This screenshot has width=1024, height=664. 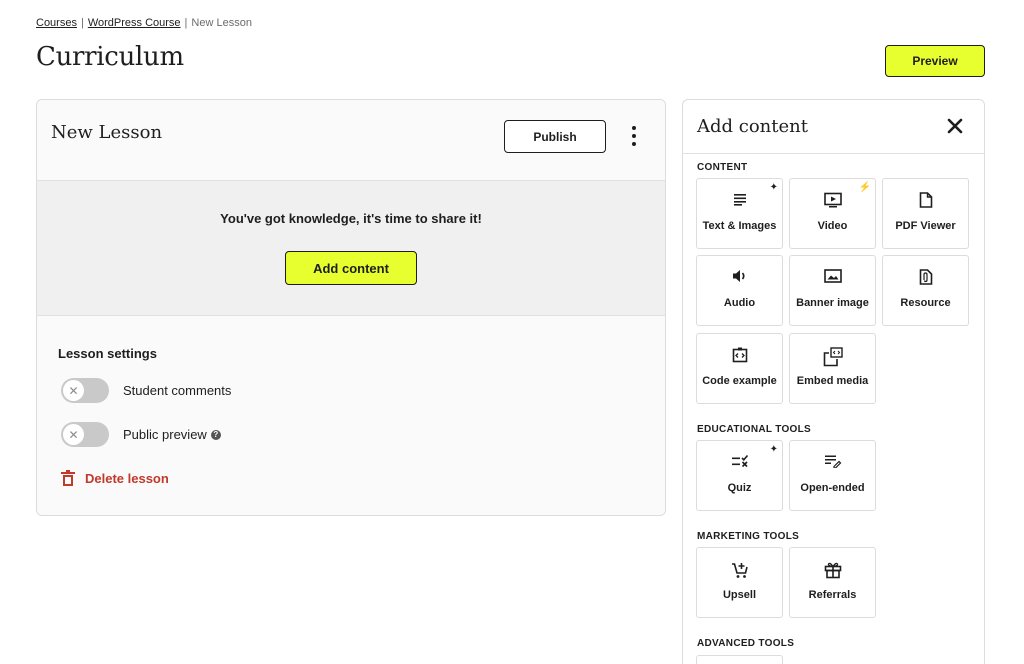 I want to click on section-label-educational-tools: EDUCATIONAL TOOLS, so click(x=754, y=429).